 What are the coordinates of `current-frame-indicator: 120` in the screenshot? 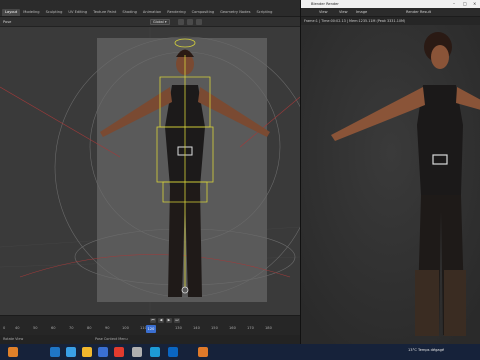 It's located at (151, 329).